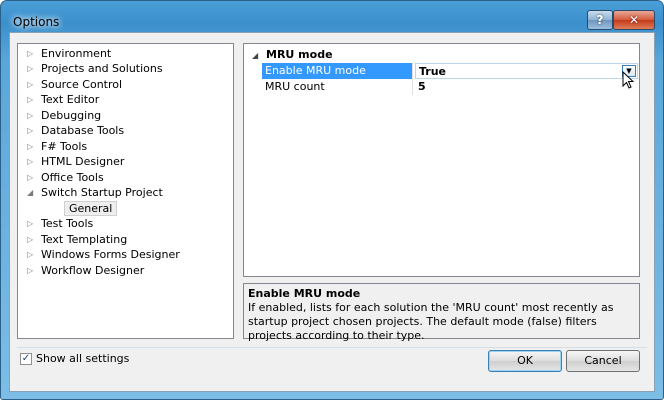 This screenshot has width=664, height=400. Describe the element at coordinates (603, 361) in the screenshot. I see `cancel-button: Cancel` at that location.